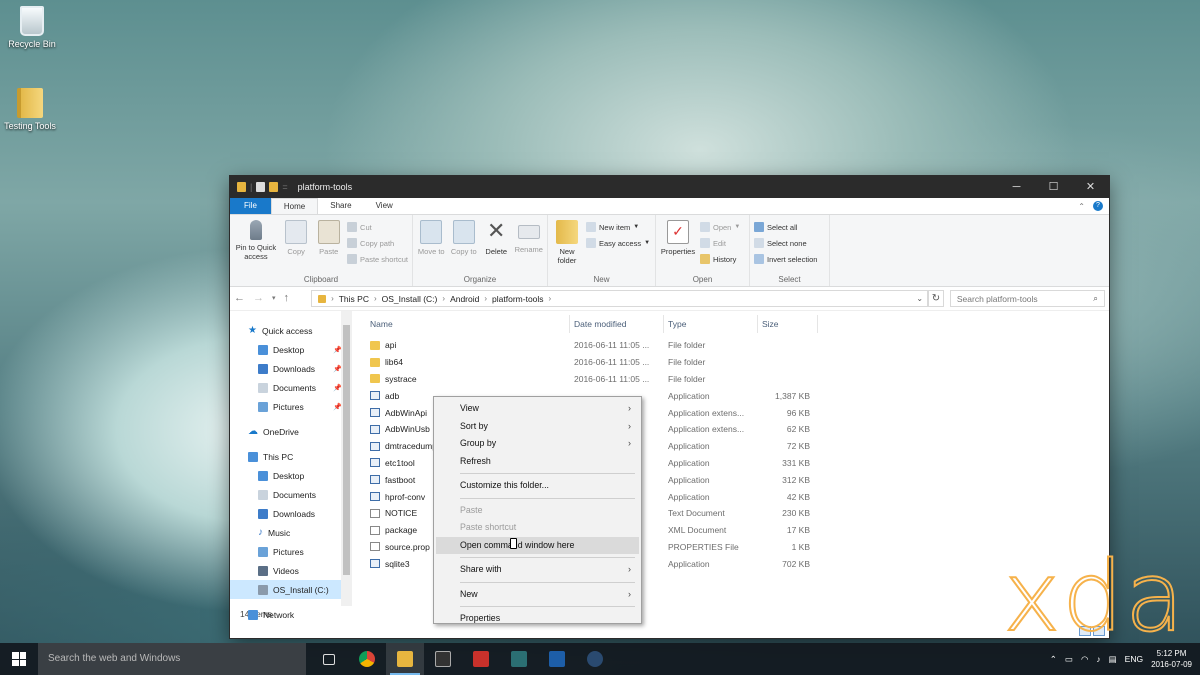  What do you see at coordinates (669, 187) in the screenshot?
I see `title-bar: | = platform-tools ─ ☐ ✕` at bounding box center [669, 187].